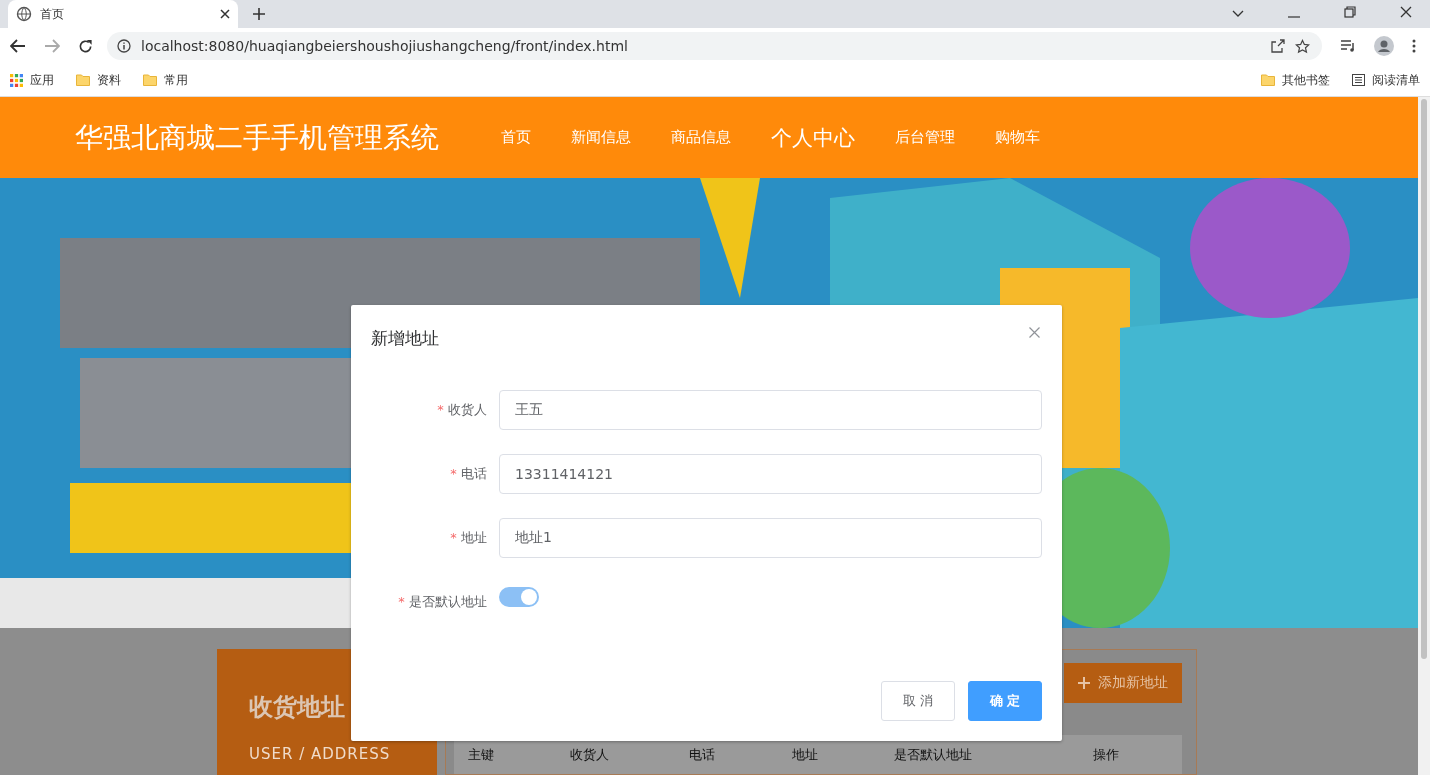  What do you see at coordinates (1424, 436) in the screenshot?
I see `scrollbar` at bounding box center [1424, 436].